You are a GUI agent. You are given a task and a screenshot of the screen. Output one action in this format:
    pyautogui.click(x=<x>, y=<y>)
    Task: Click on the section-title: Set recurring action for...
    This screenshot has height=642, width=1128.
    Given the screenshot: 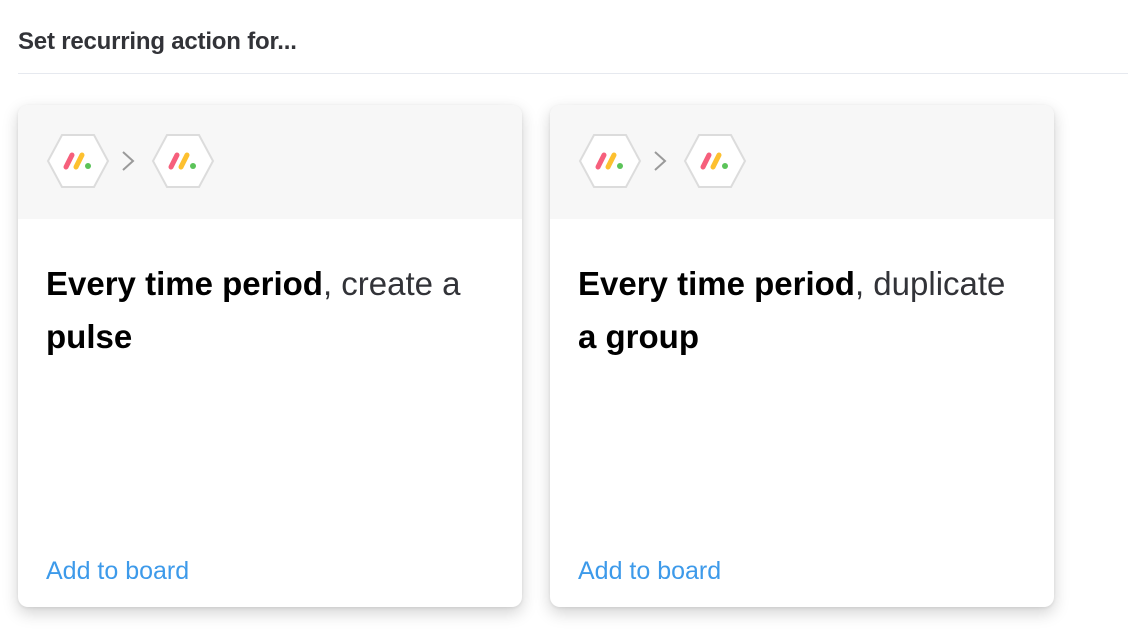 What is the action you would take?
    pyautogui.click(x=157, y=41)
    